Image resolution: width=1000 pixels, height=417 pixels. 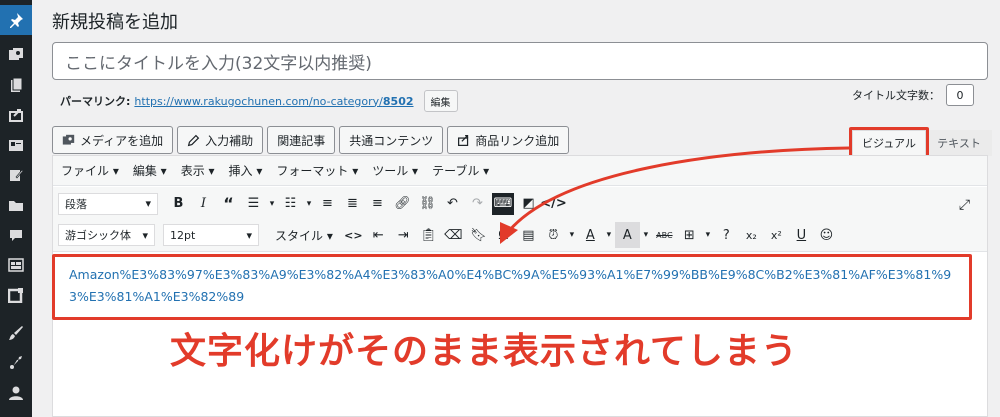 What do you see at coordinates (16, 85) in the screenshot?
I see `pages-icon` at bounding box center [16, 85].